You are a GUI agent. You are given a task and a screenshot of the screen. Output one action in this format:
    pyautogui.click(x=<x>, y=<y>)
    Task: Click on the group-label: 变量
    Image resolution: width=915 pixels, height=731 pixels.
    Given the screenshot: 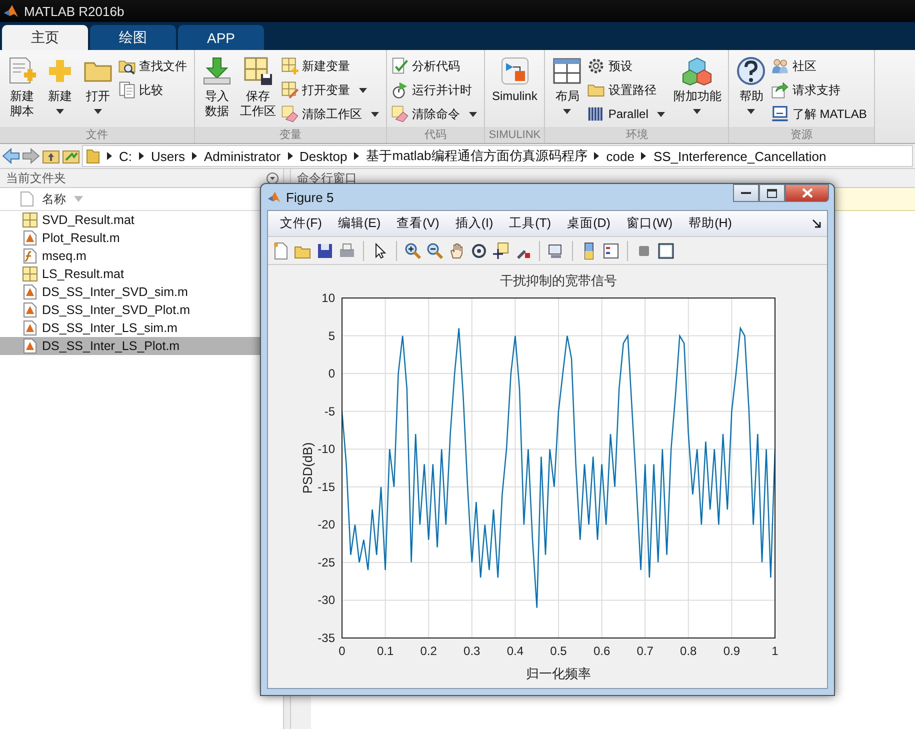 What is the action you would take?
    pyautogui.click(x=290, y=135)
    